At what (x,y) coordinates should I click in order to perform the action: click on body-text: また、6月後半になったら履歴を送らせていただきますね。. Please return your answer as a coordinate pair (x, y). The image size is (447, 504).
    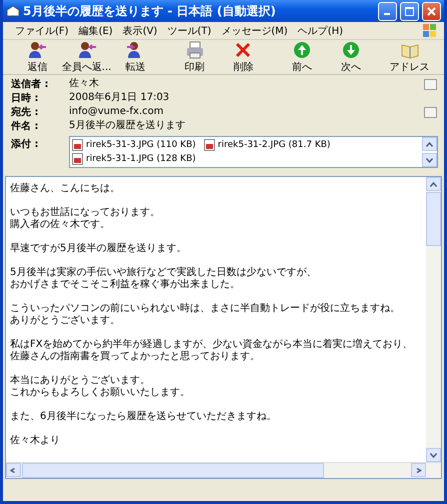
    Looking at the image, I should click on (144, 417).